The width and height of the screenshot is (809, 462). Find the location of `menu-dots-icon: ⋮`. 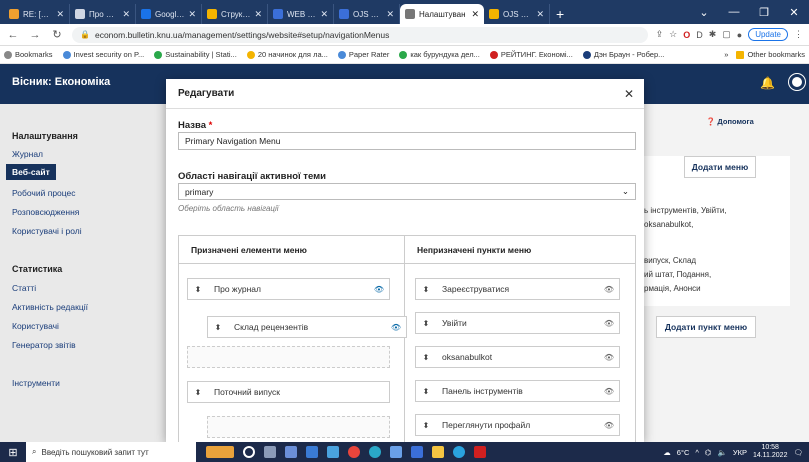

menu-dots-icon: ⋮ is located at coordinates (798, 34).